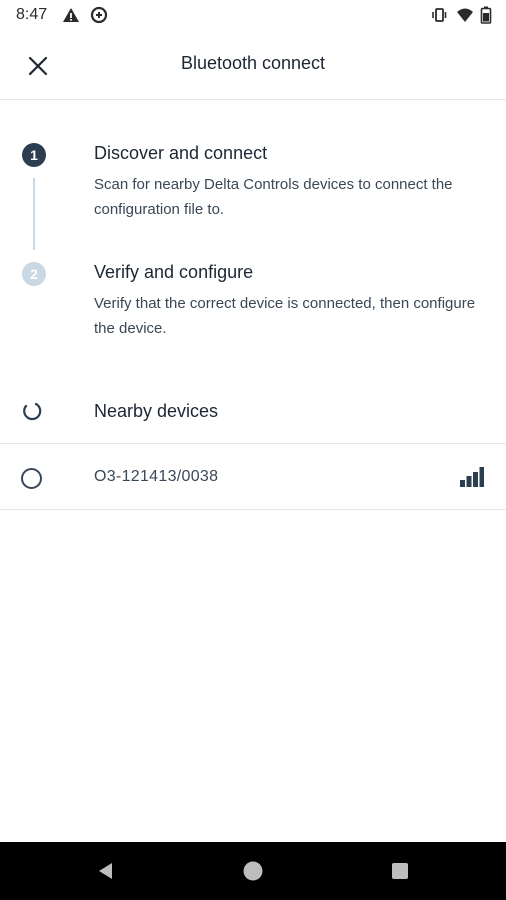  What do you see at coordinates (32, 14) in the screenshot?
I see `status-time: 8:47` at bounding box center [32, 14].